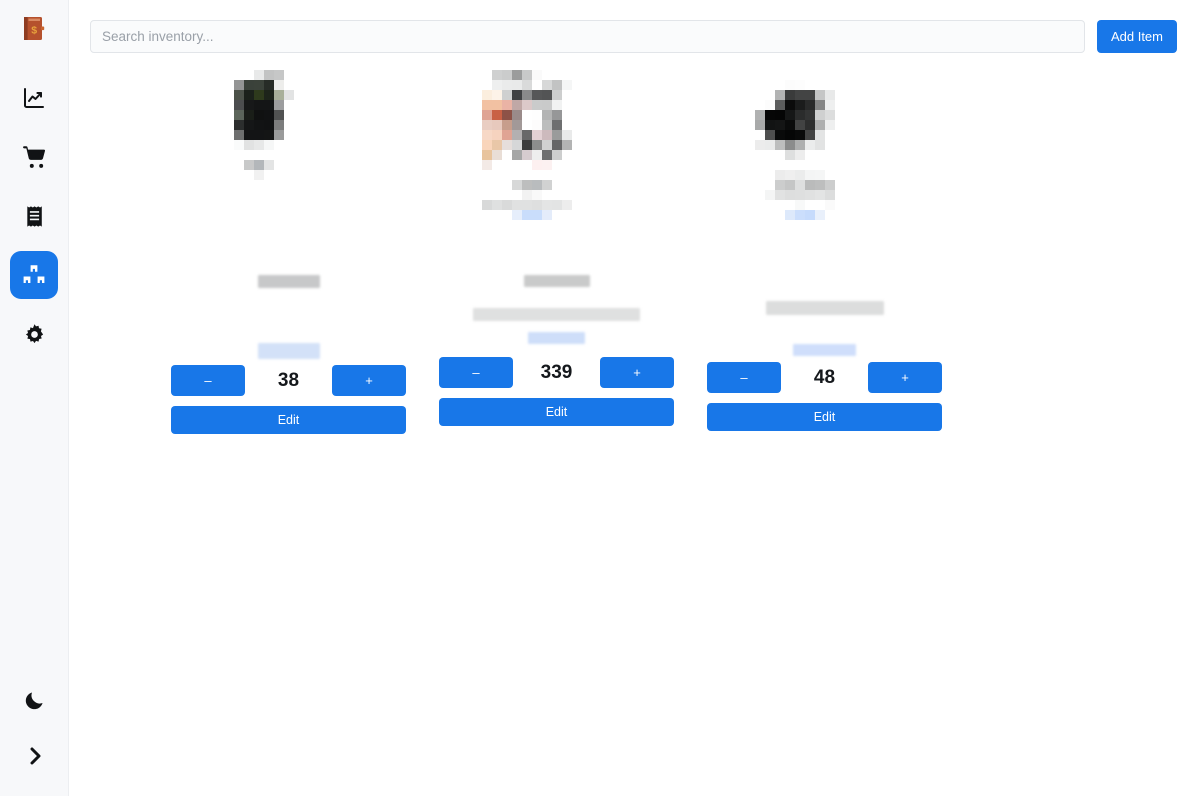  I want to click on sidebar-item-reports, so click(34, 98).